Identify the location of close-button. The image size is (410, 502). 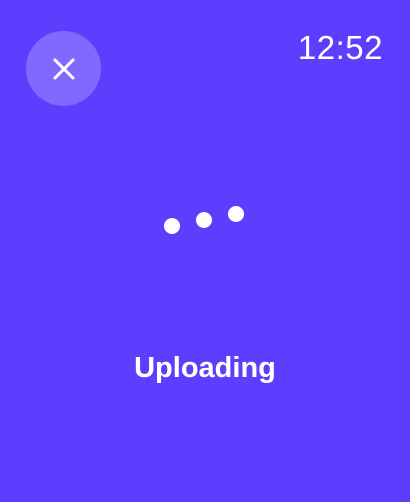
(63, 68).